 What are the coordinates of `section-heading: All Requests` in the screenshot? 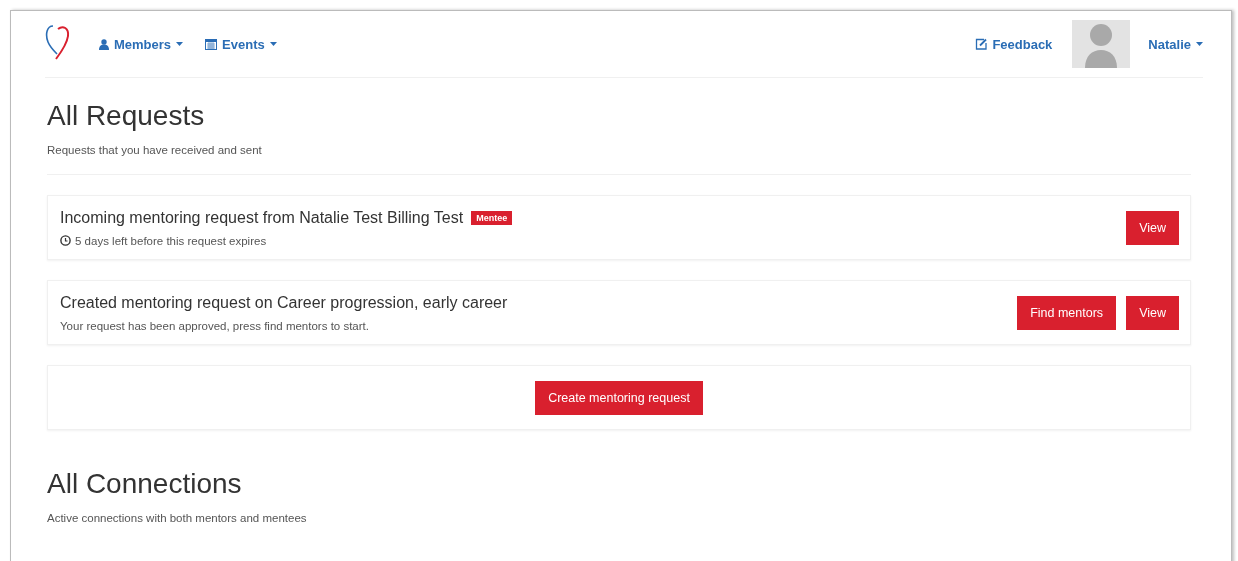 It's located at (126, 116).